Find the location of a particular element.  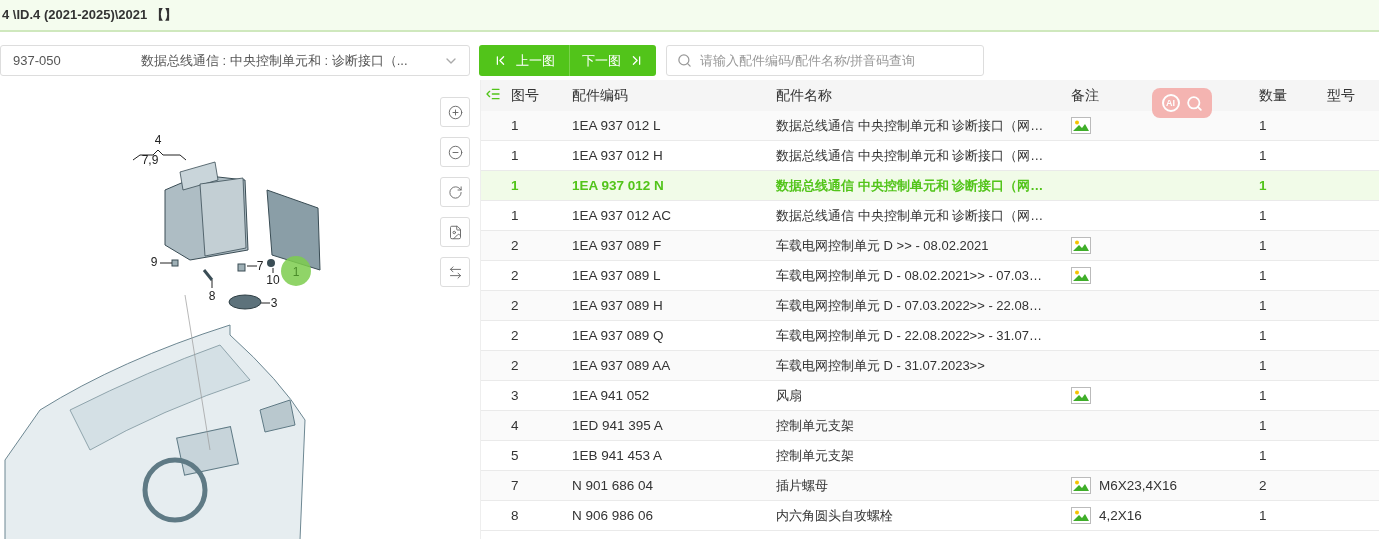

callout-label: 7,9 is located at coordinates (150, 160).